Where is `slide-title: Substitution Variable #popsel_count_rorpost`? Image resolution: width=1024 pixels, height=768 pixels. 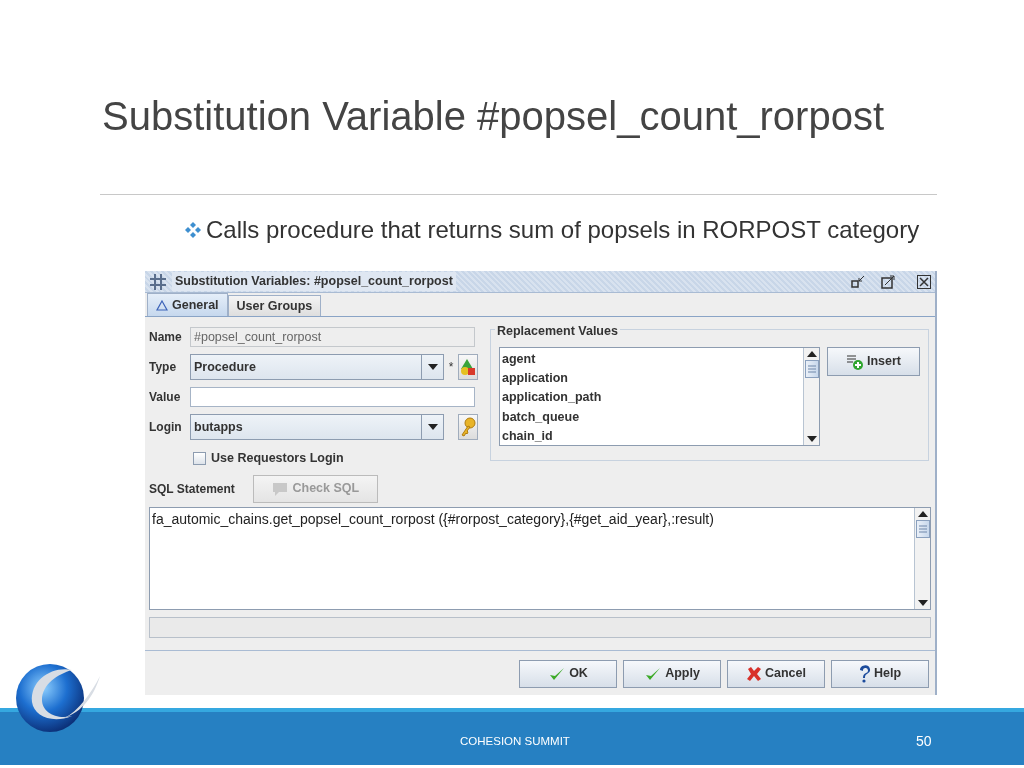 slide-title: Substitution Variable #popsel_count_rorpost is located at coordinates (493, 116).